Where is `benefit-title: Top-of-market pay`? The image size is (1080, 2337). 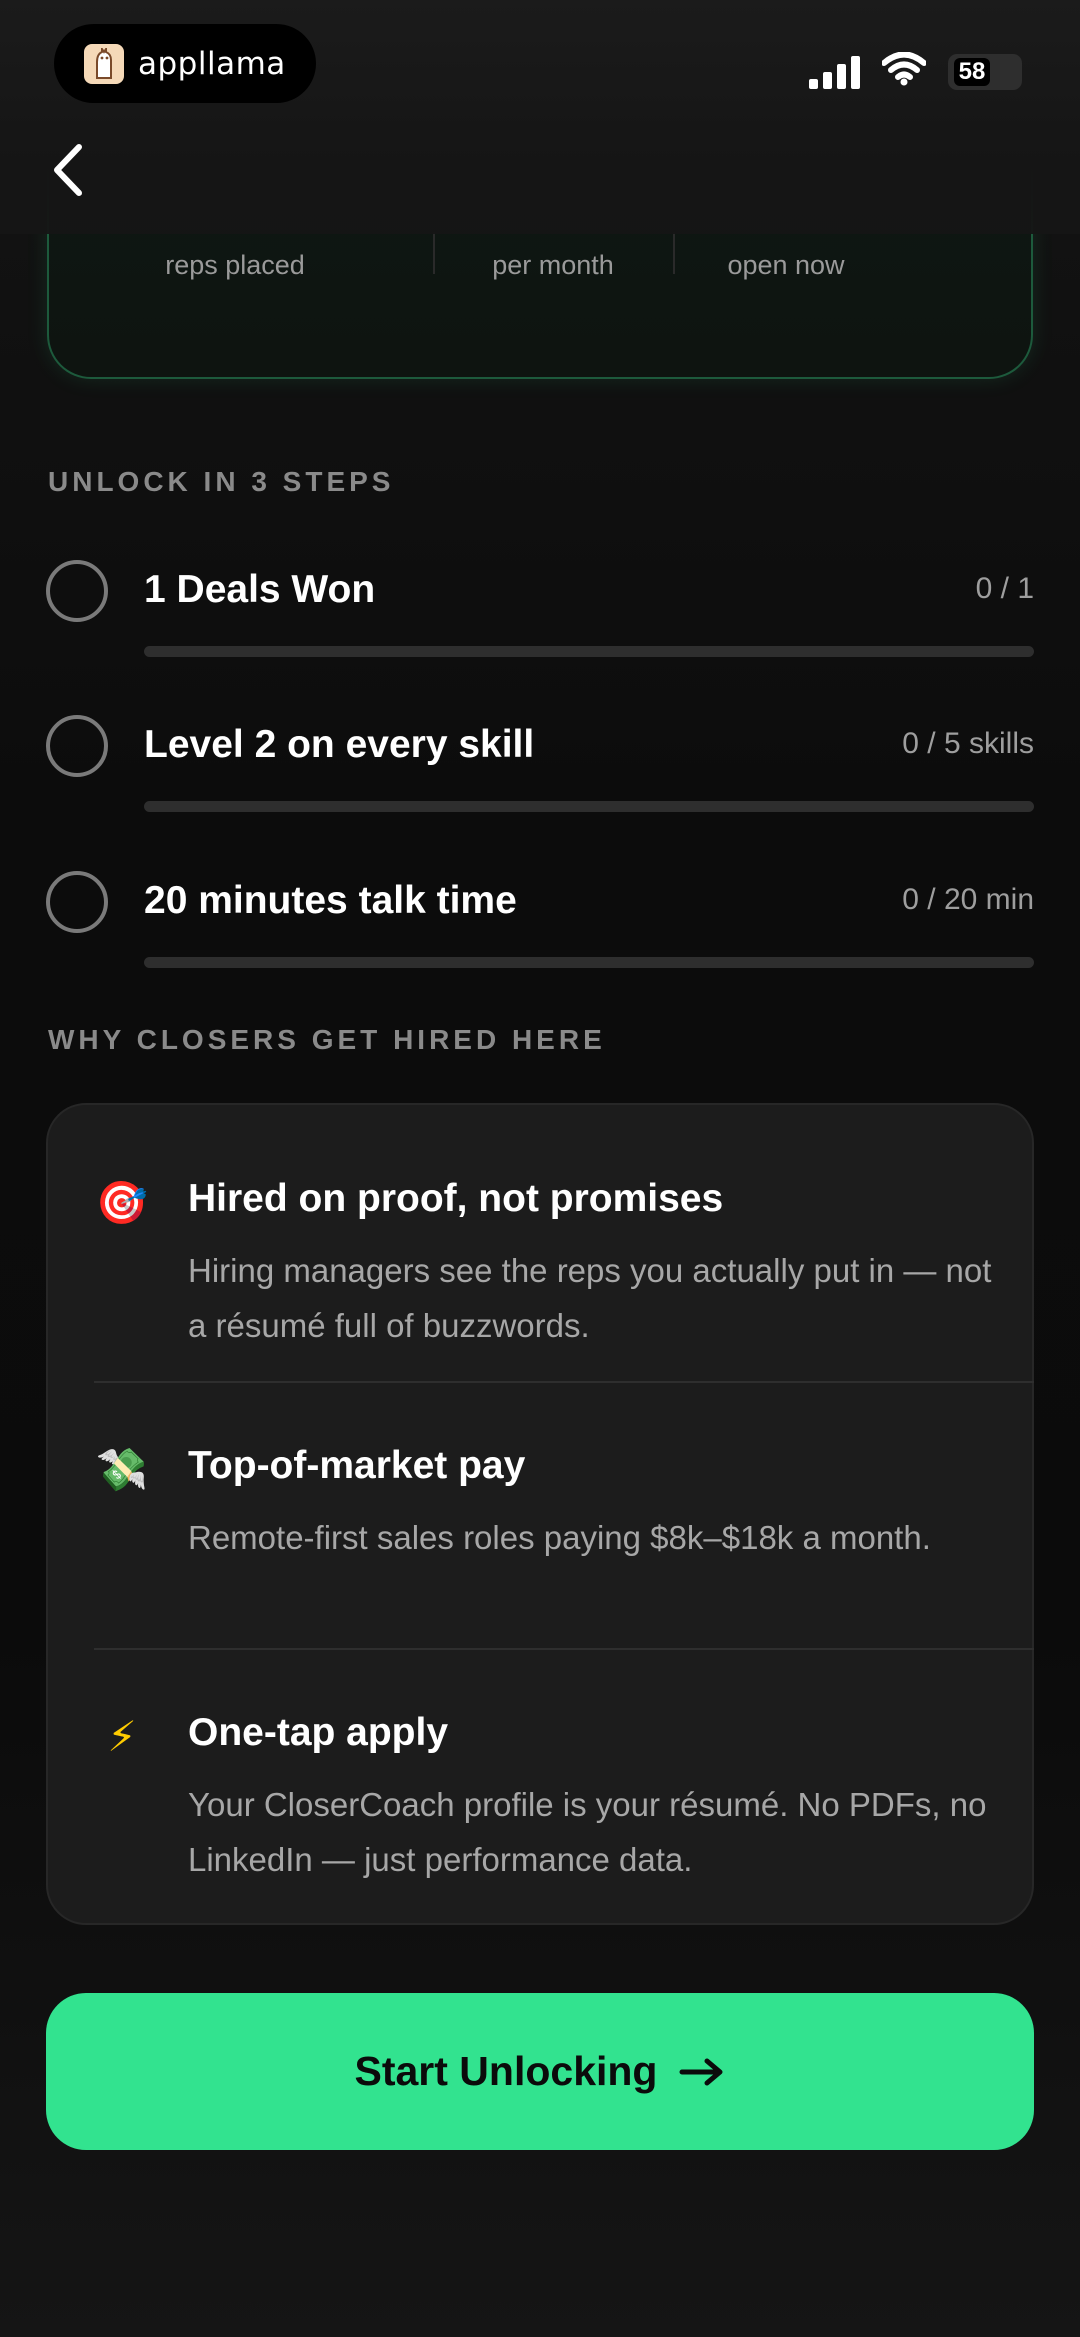
benefit-title: Top-of-market pay is located at coordinates (357, 1465).